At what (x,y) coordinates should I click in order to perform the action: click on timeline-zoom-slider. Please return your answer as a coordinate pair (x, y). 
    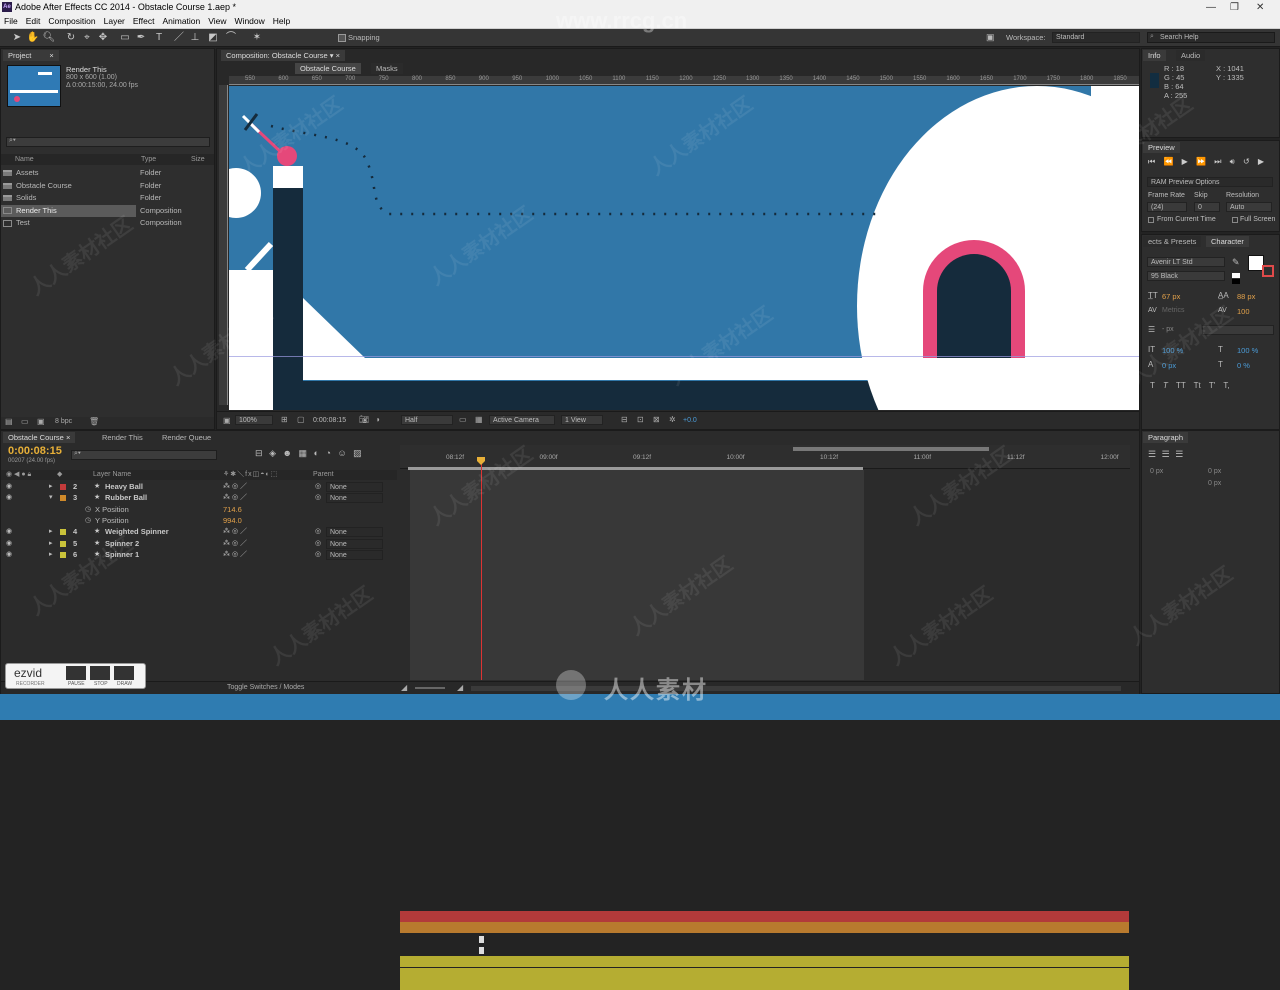
    Looking at the image, I should click on (430, 688).